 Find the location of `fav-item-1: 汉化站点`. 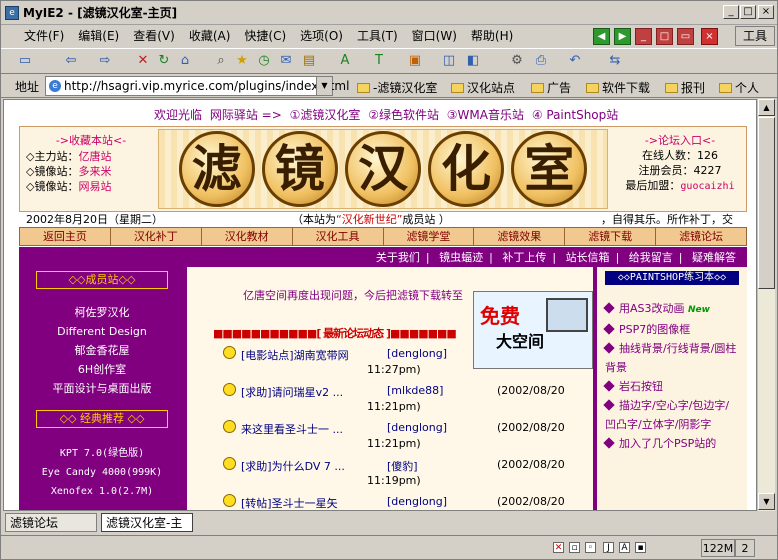

fav-item-1: 汉化站点 is located at coordinates (483, 87).